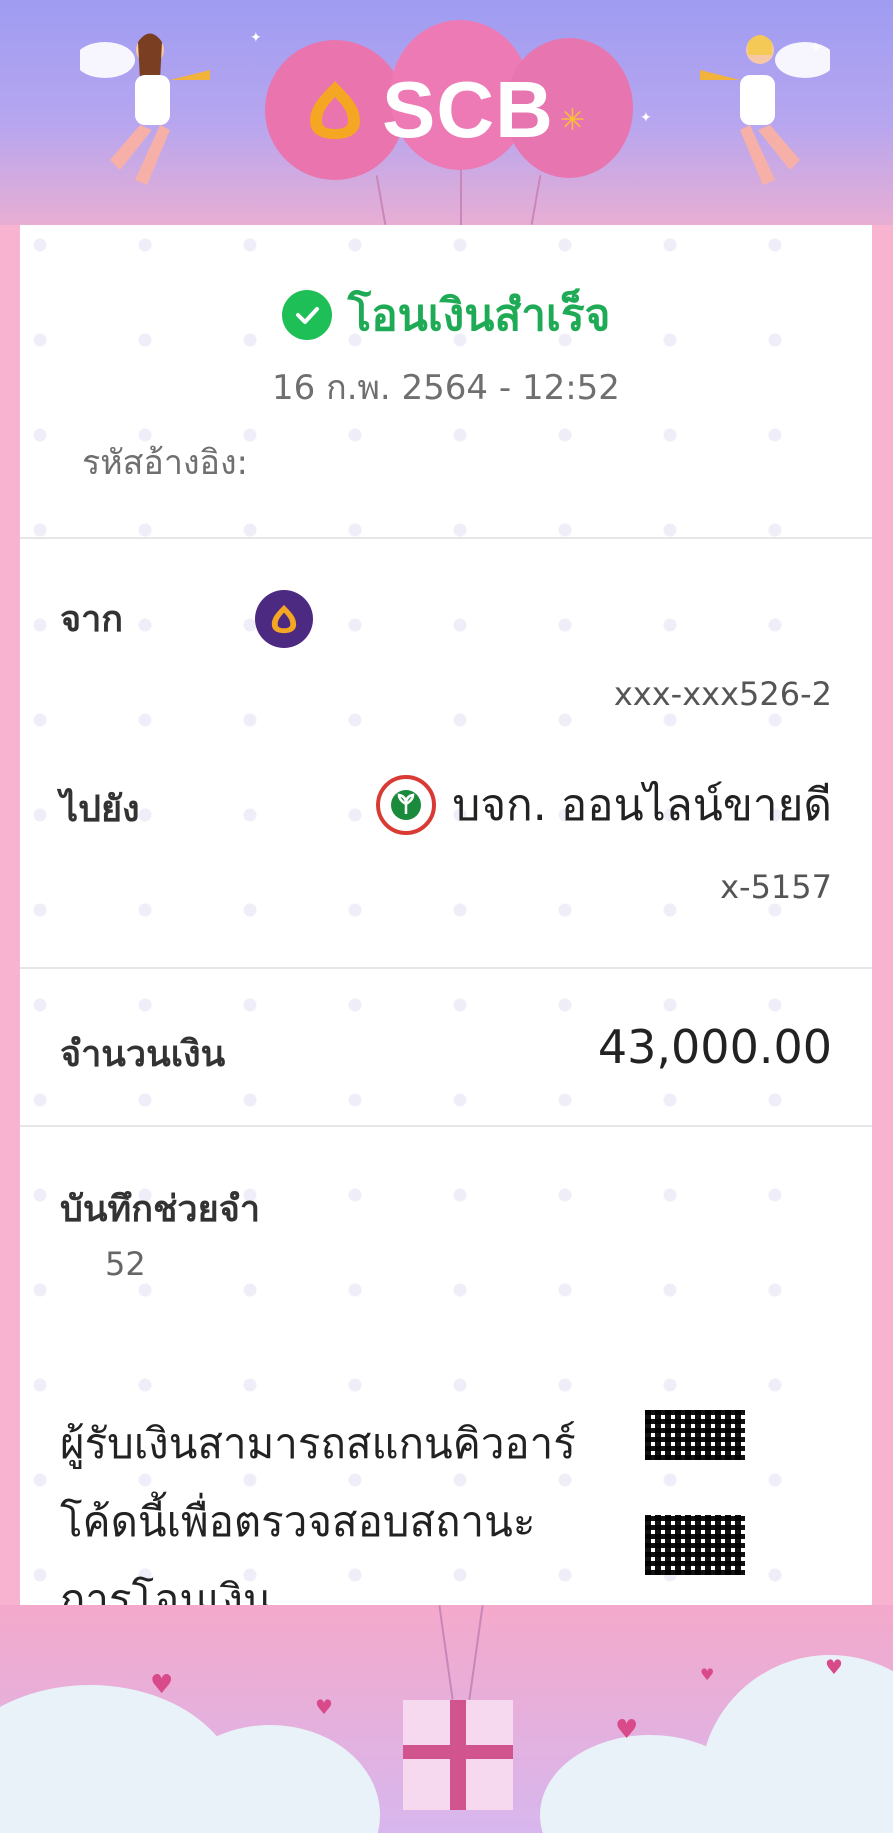 Image resolution: width=893 pixels, height=1833 pixels. I want to click on status-row: โอนเงินสำเร็จ, so click(446, 315).